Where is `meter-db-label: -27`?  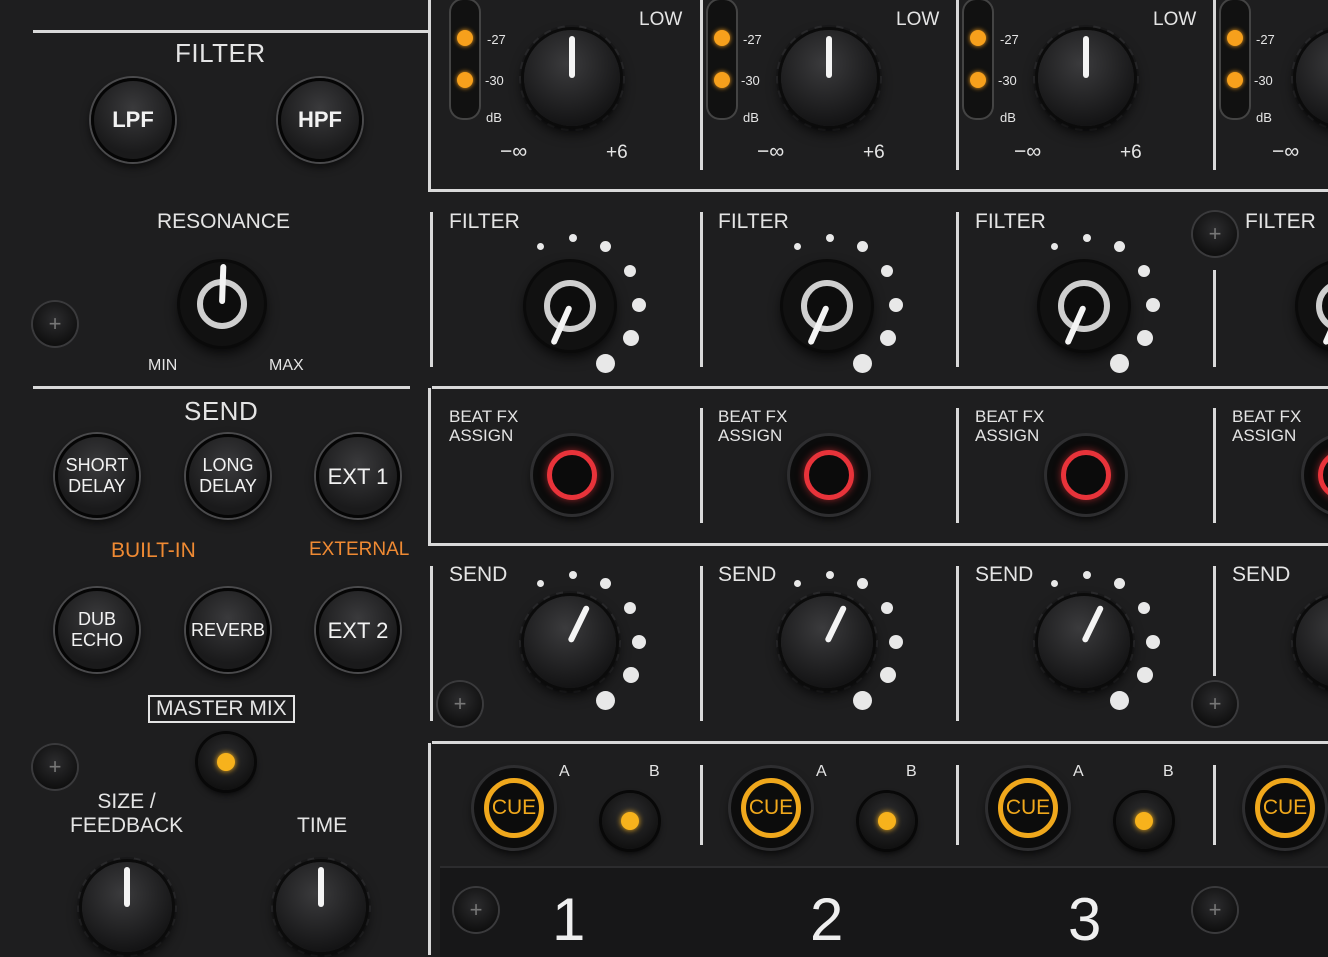
meter-db-label: -27 is located at coordinates (752, 39).